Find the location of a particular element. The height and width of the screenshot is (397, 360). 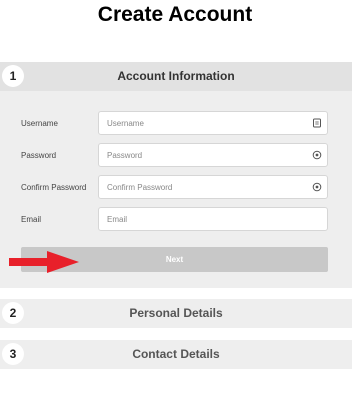

password-field-box is located at coordinates (213, 155).